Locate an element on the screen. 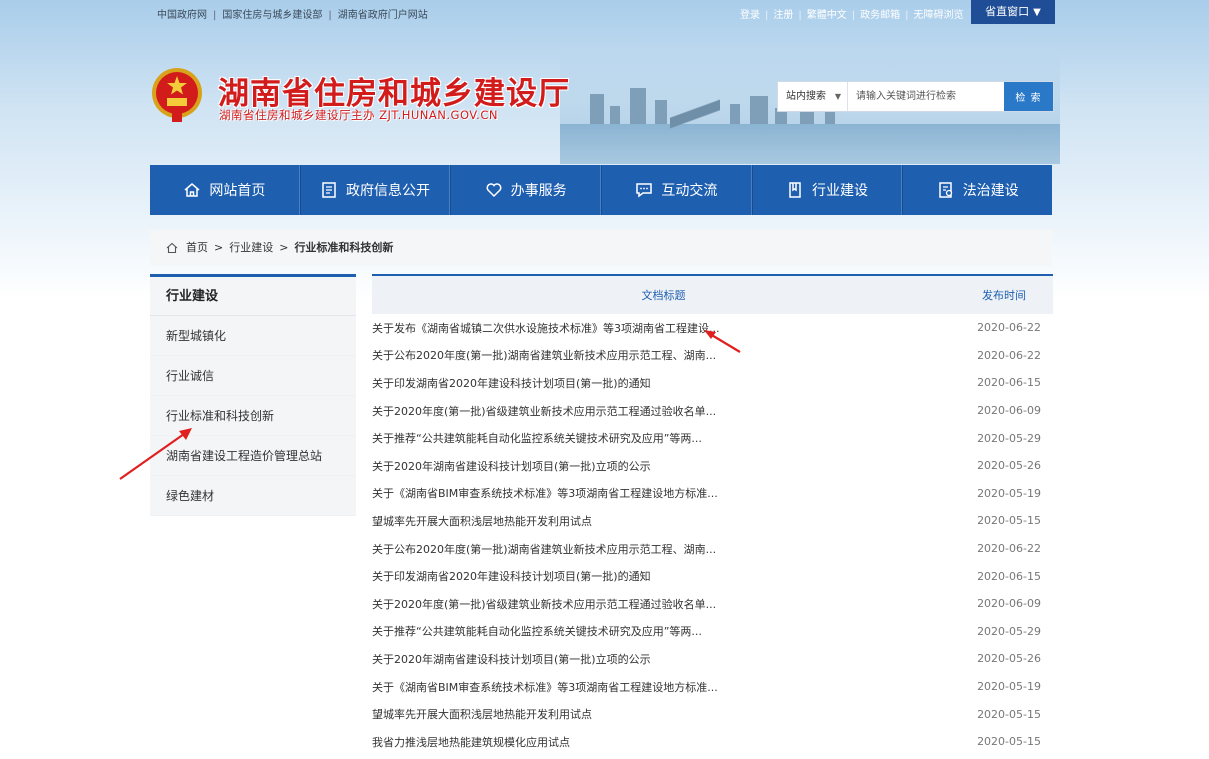 This screenshot has width=1209, height=759. column-header-date: 发布时间 is located at coordinates (1004, 295).